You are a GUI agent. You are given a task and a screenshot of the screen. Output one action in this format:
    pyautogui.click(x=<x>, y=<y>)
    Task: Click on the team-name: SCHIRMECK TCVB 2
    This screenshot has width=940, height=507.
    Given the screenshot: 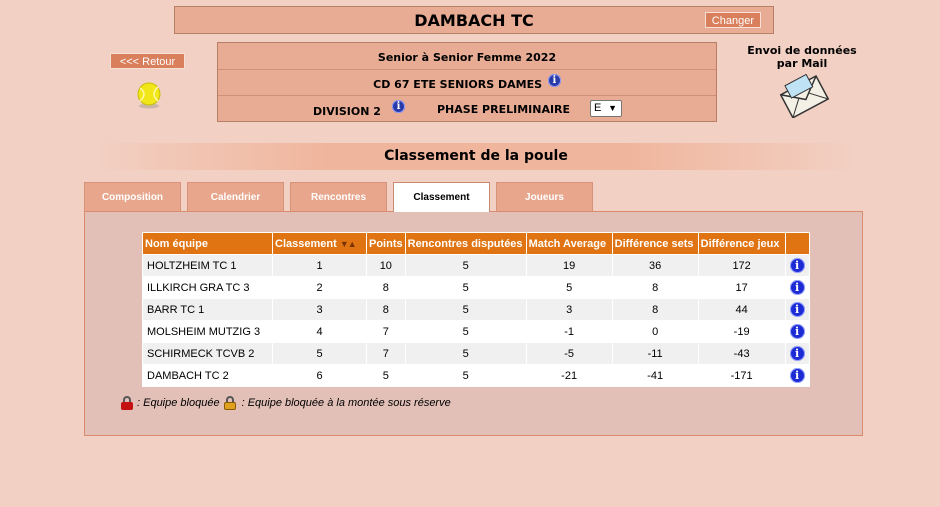 What is the action you would take?
    pyautogui.click(x=207, y=353)
    